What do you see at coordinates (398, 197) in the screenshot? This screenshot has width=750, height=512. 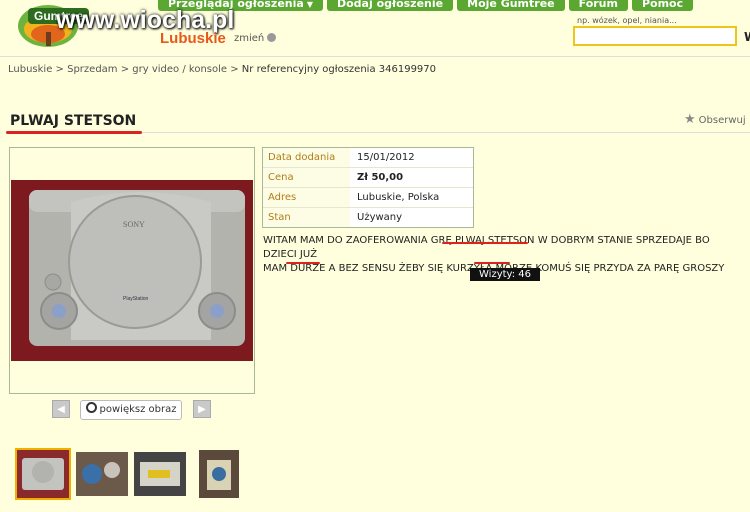 I see `detail-value: Lubuskie, Polska` at bounding box center [398, 197].